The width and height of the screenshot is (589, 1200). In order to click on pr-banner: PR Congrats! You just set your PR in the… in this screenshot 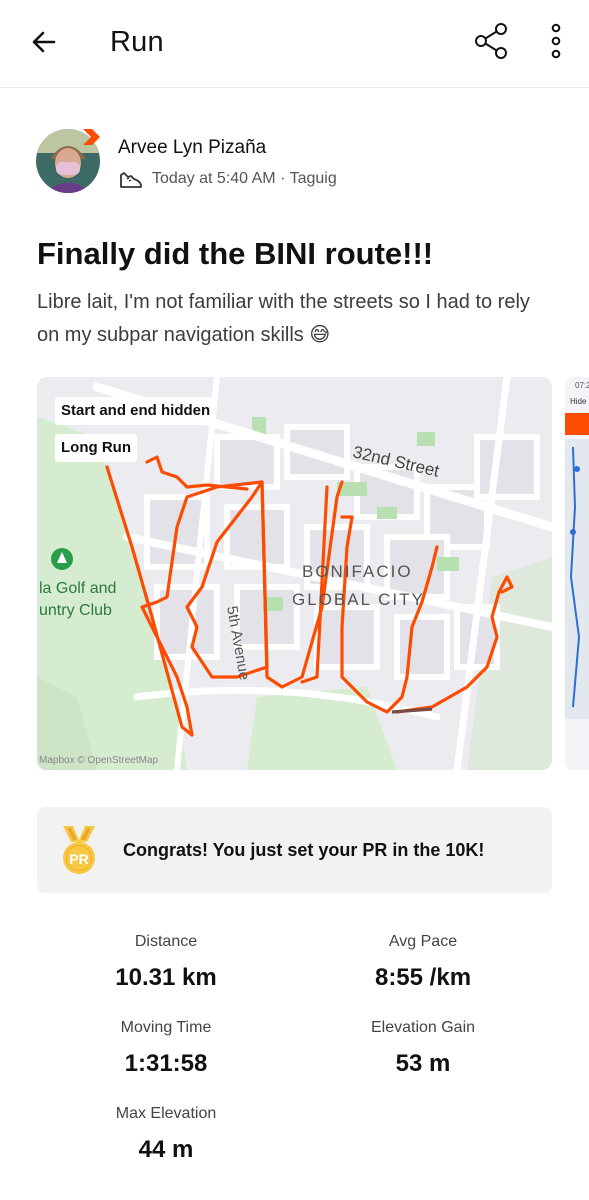, I will do `click(294, 850)`.